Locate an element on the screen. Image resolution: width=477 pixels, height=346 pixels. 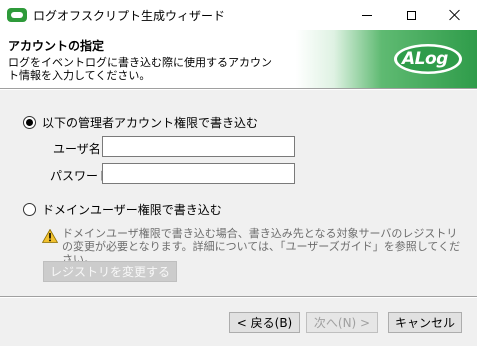
close-button is located at coordinates (455, 15).